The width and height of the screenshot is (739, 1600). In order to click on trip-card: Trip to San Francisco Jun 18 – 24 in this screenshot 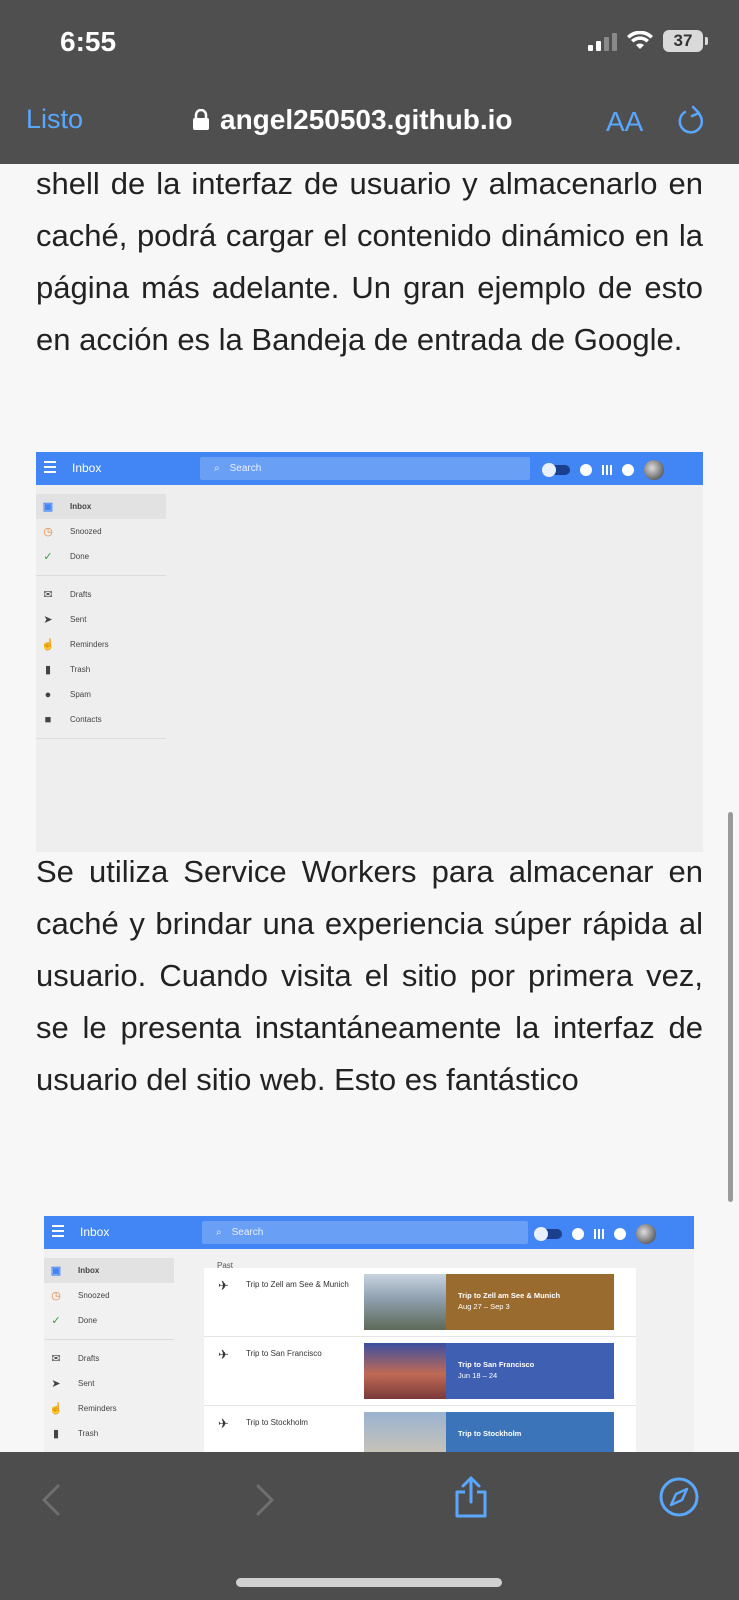, I will do `click(489, 1371)`.